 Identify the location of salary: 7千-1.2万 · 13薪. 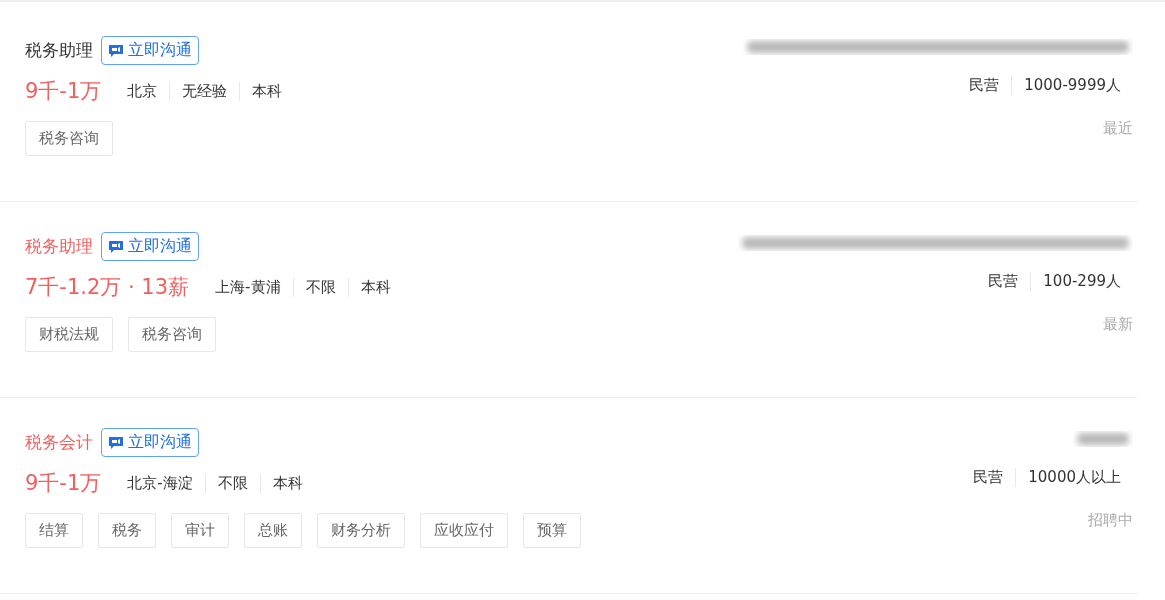
(107, 287).